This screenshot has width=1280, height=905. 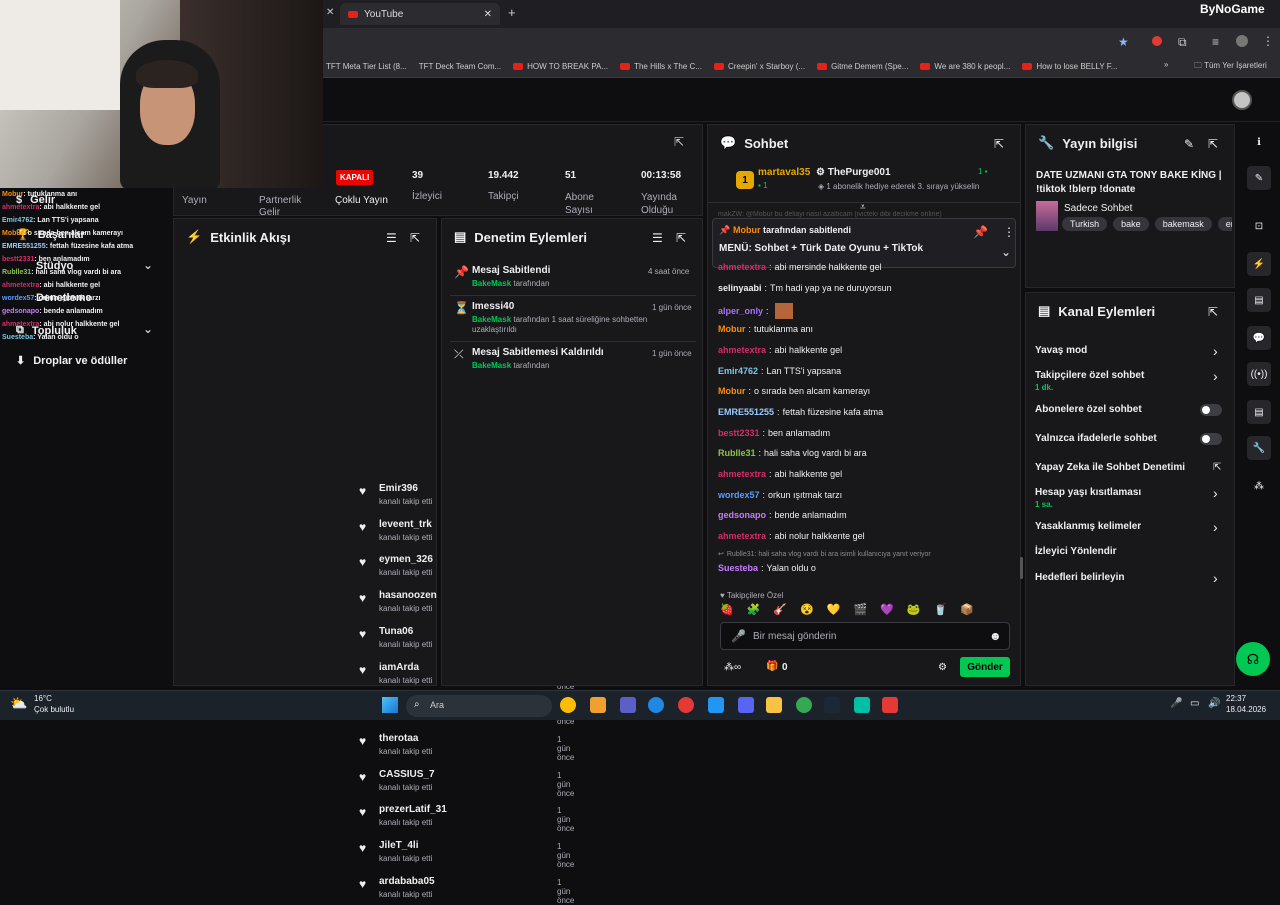 I want to click on volume-icon: 🔊, so click(x=1214, y=703).